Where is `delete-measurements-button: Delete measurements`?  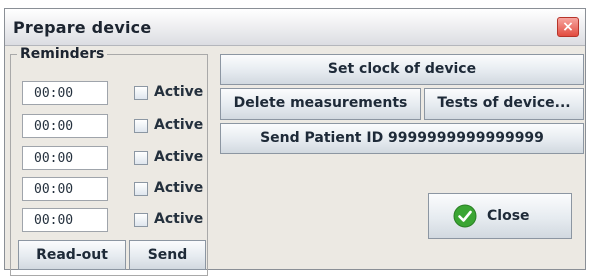
delete-measurements-button: Delete measurements is located at coordinates (320, 104).